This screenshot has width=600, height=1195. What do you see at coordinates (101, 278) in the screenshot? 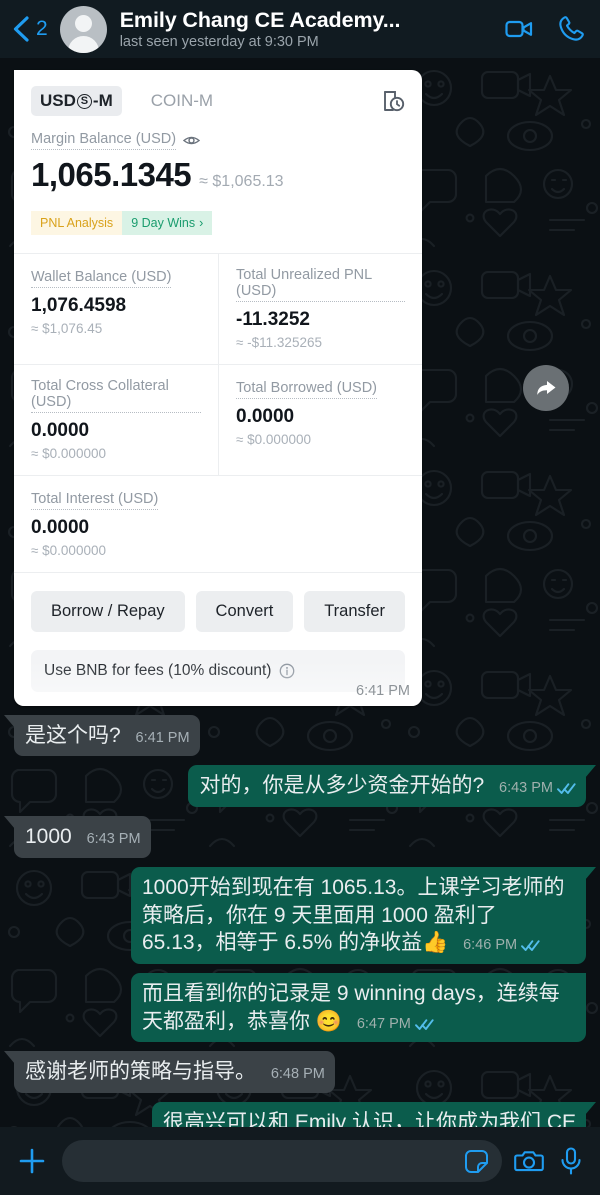
I see `stat-label: Wallet Balance (USD)` at bounding box center [101, 278].